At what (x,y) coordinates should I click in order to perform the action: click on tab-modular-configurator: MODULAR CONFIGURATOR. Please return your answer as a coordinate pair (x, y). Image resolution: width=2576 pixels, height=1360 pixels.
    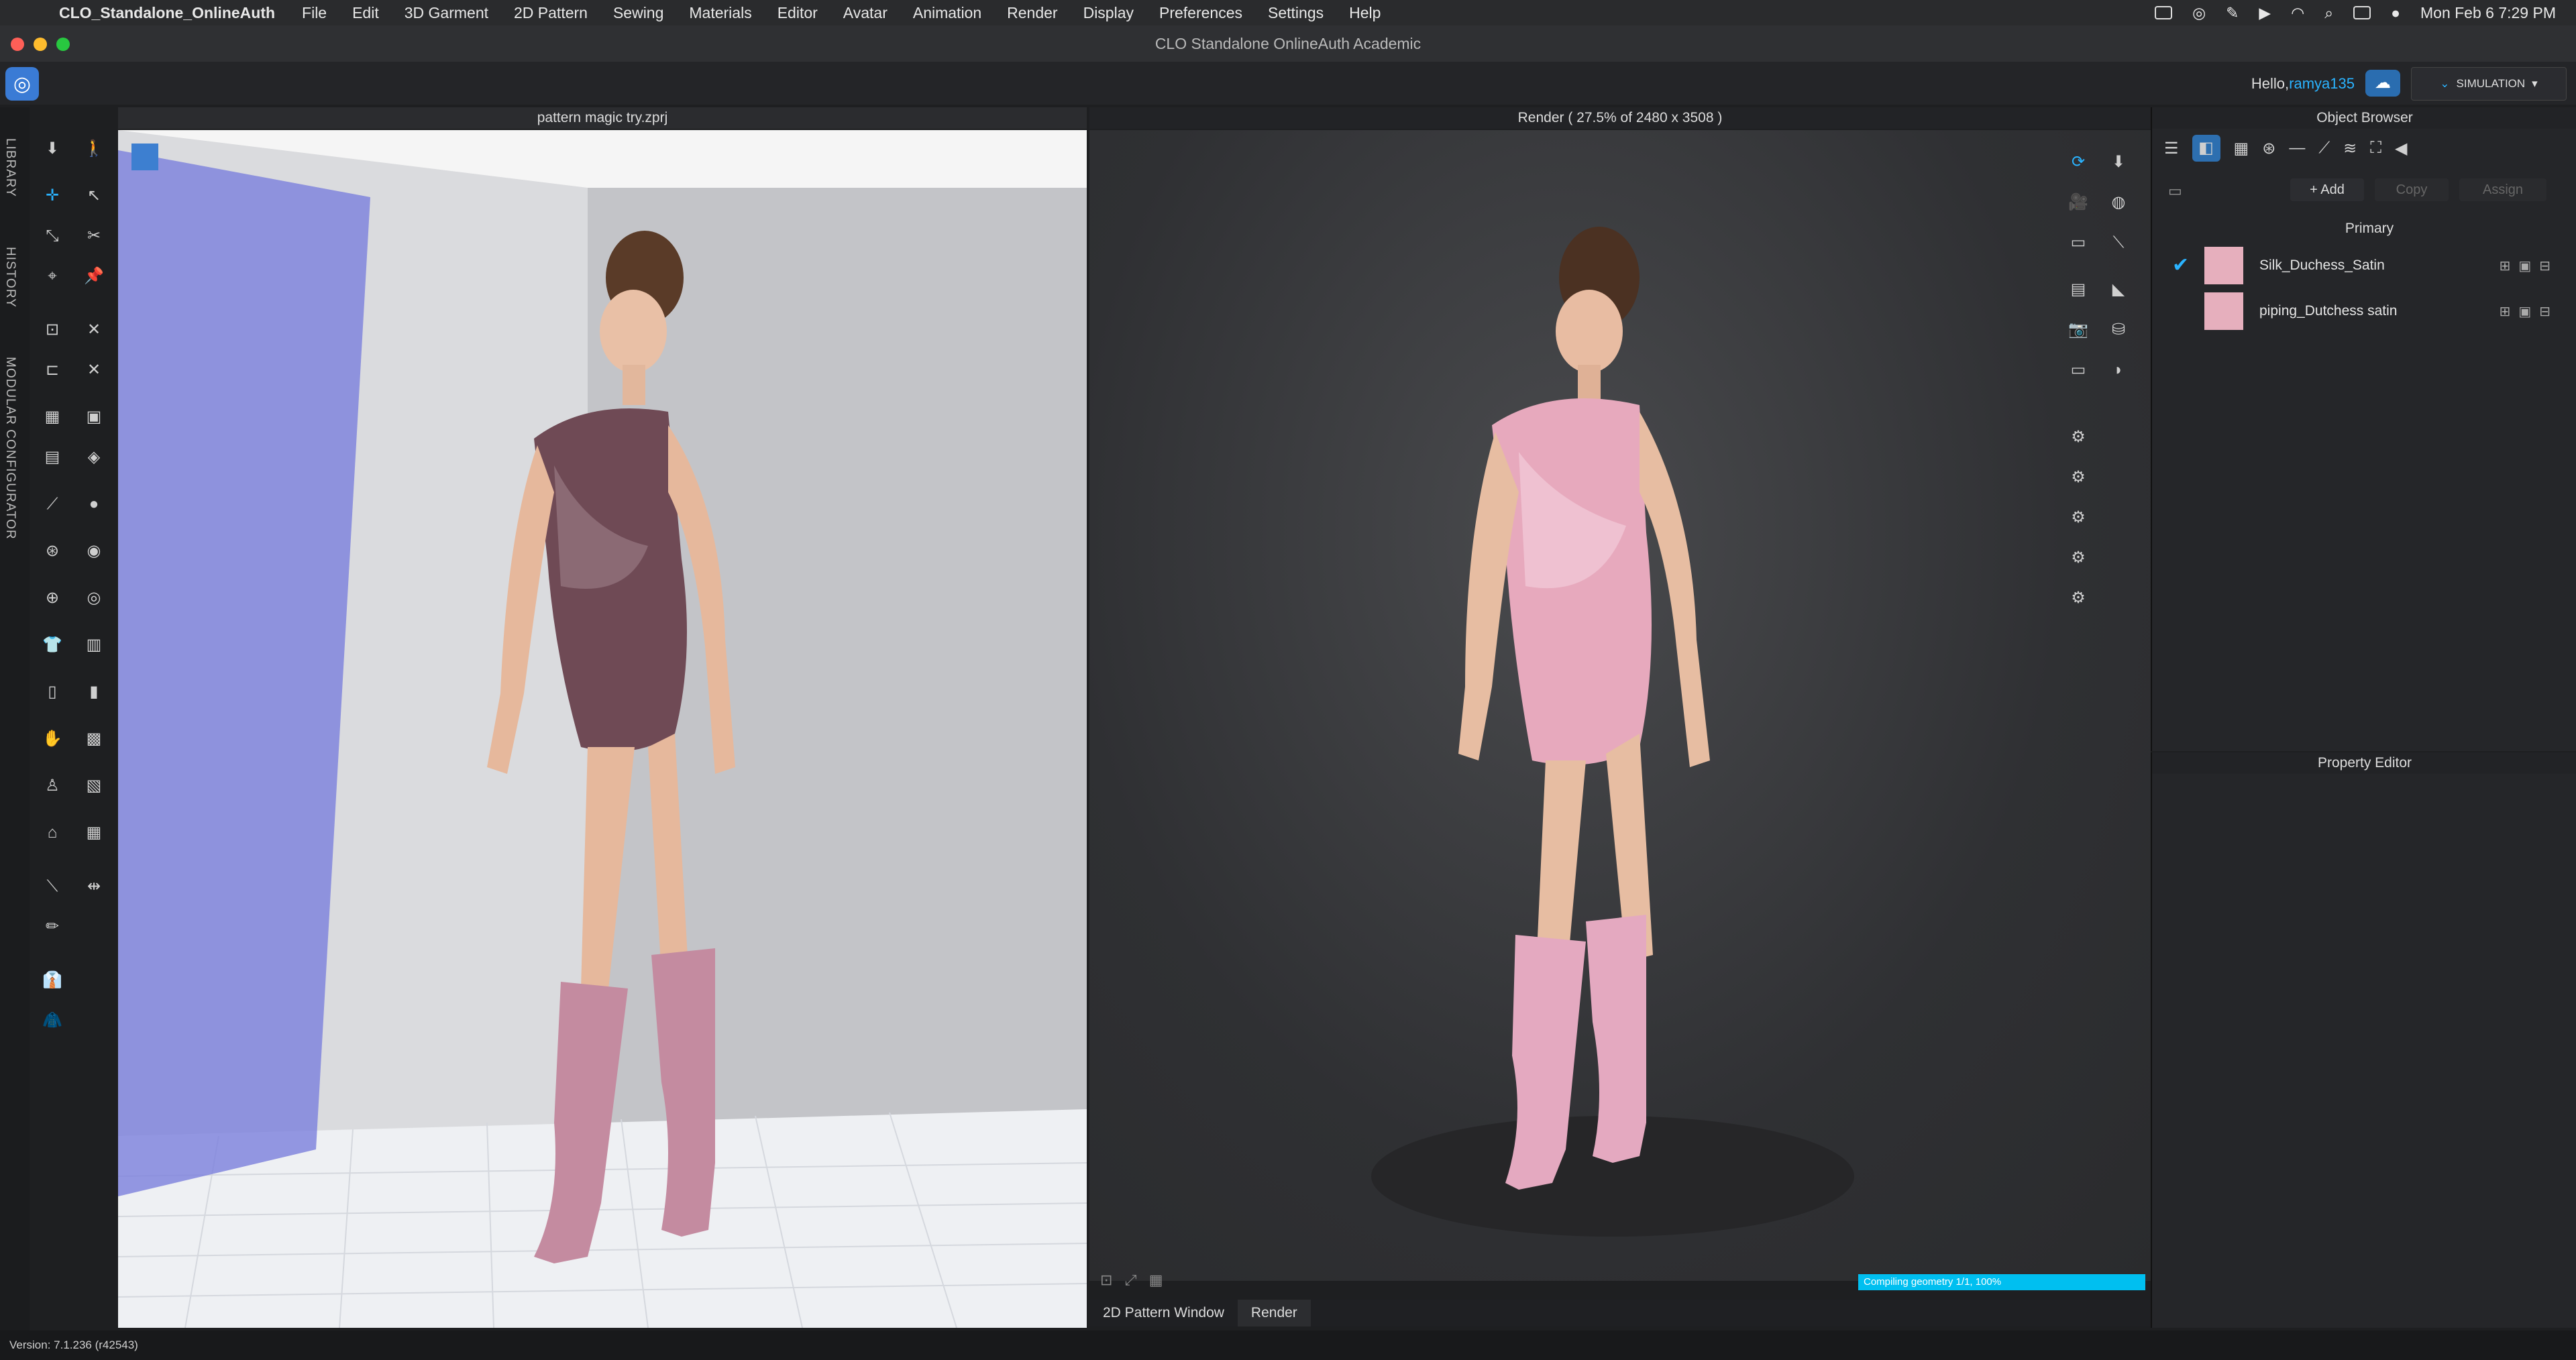
    Looking at the image, I should click on (10, 448).